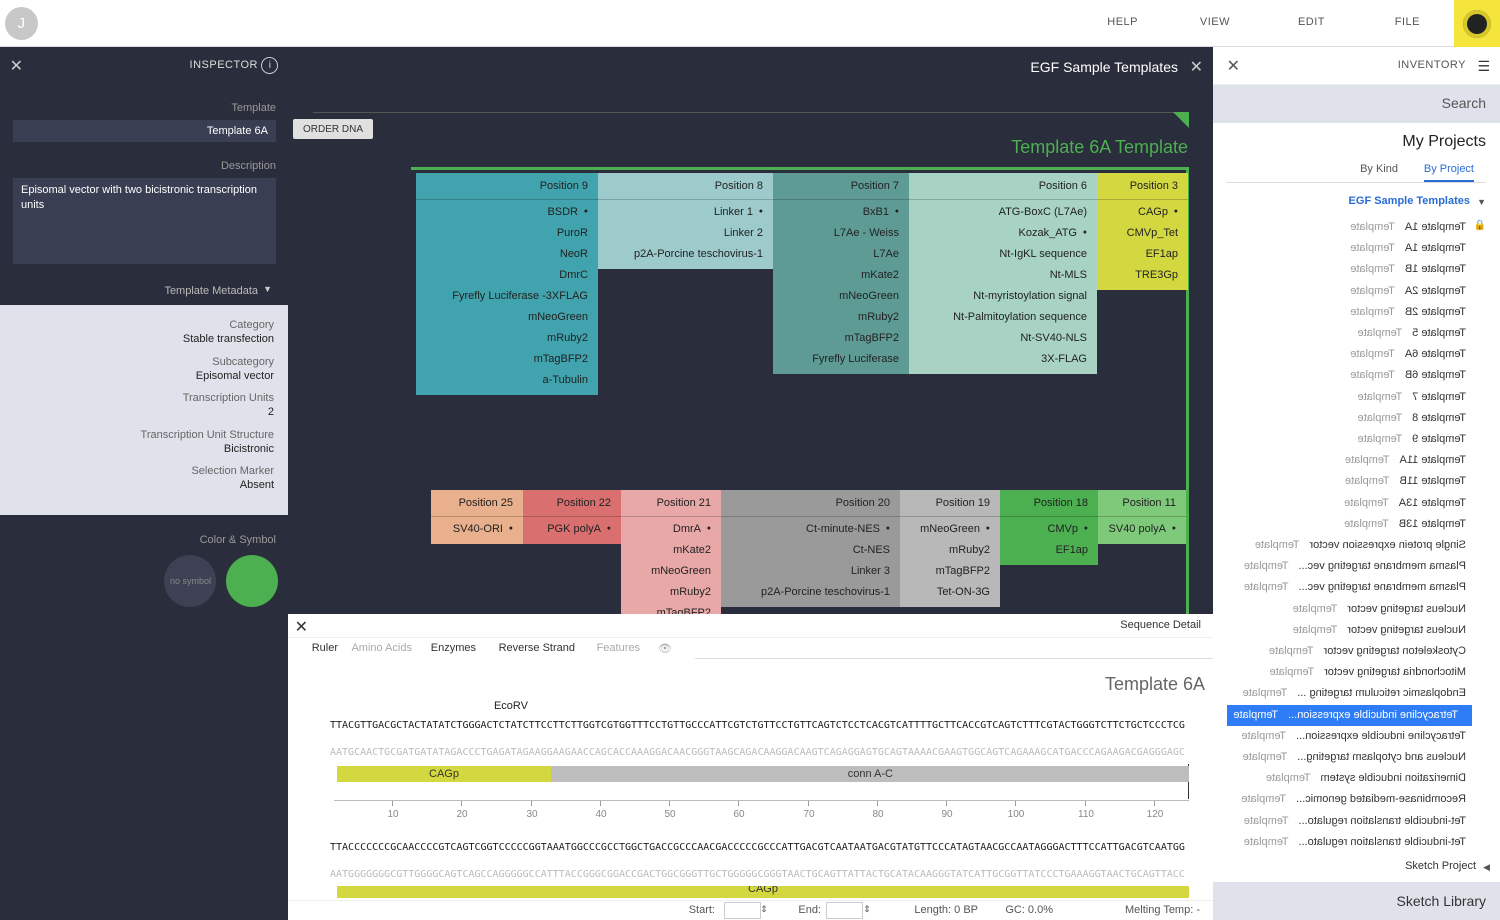  I want to click on position-header: Position 20, so click(810, 503).